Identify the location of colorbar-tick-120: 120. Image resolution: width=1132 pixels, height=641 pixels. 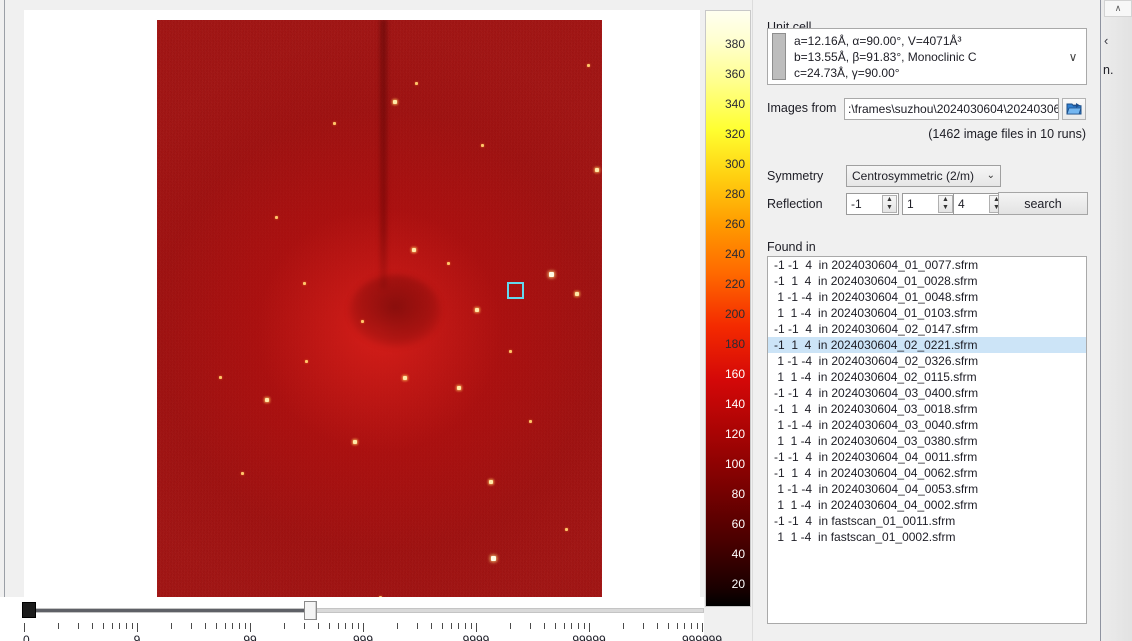
(734, 434).